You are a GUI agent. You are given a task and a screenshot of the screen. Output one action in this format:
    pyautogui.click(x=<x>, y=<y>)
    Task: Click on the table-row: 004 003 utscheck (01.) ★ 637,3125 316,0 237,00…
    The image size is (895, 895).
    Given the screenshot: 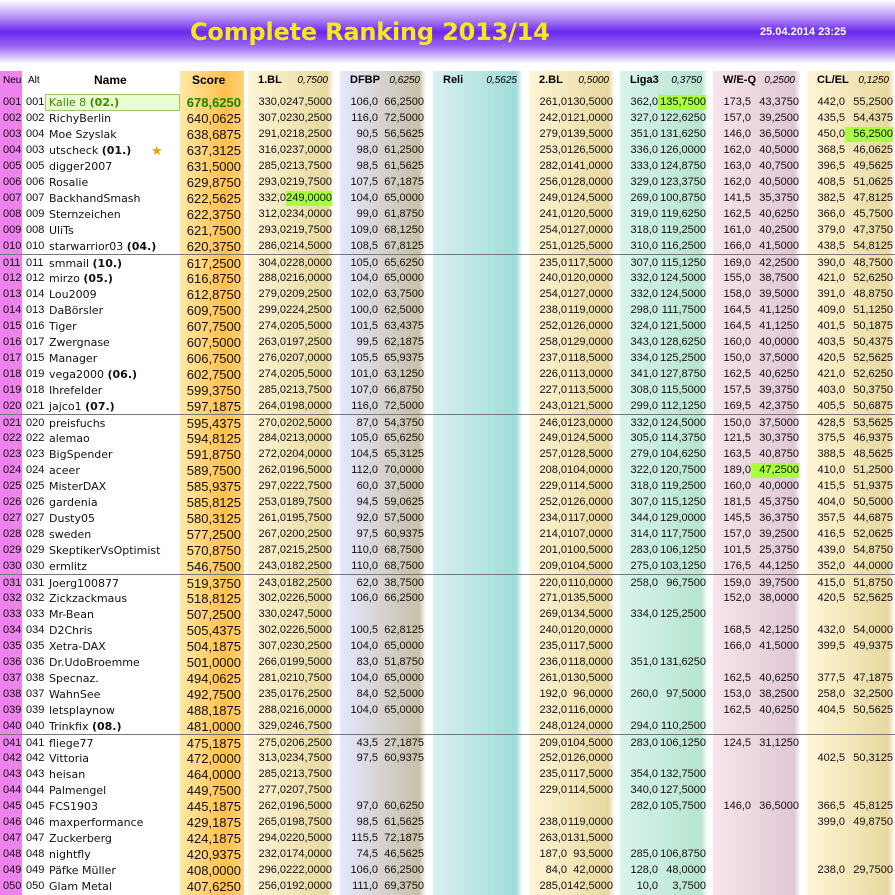 What is the action you would take?
    pyautogui.click(x=447, y=150)
    